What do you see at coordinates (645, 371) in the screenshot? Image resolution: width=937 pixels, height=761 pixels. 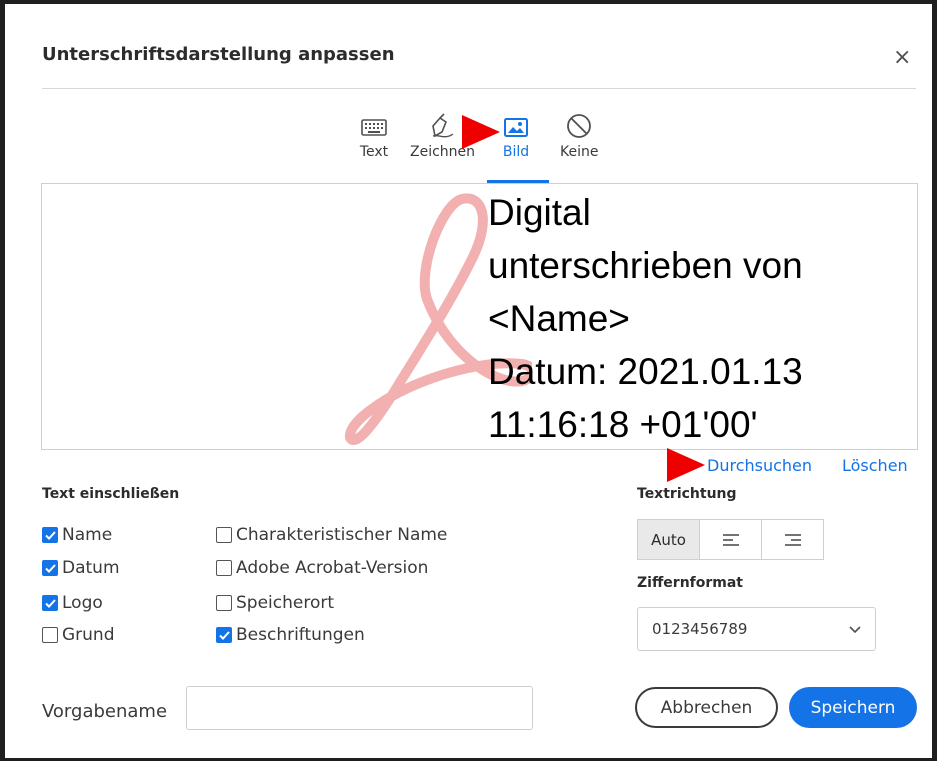 I see `preview-line: Datum: 2021.01.13` at bounding box center [645, 371].